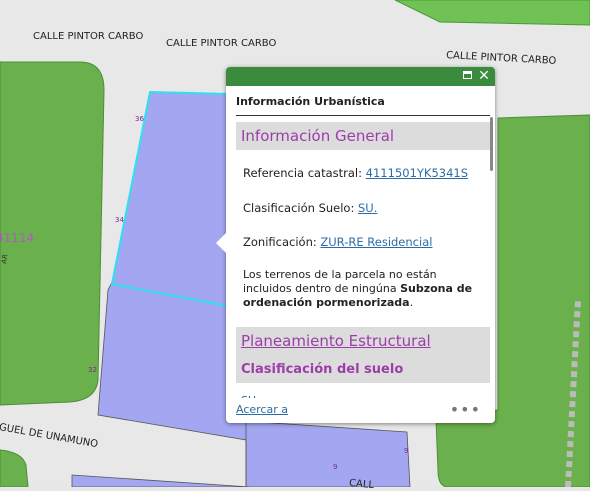 The width and height of the screenshot is (590, 491). What do you see at coordinates (280, 242) in the screenshot?
I see `field-label: Zonificación:` at bounding box center [280, 242].